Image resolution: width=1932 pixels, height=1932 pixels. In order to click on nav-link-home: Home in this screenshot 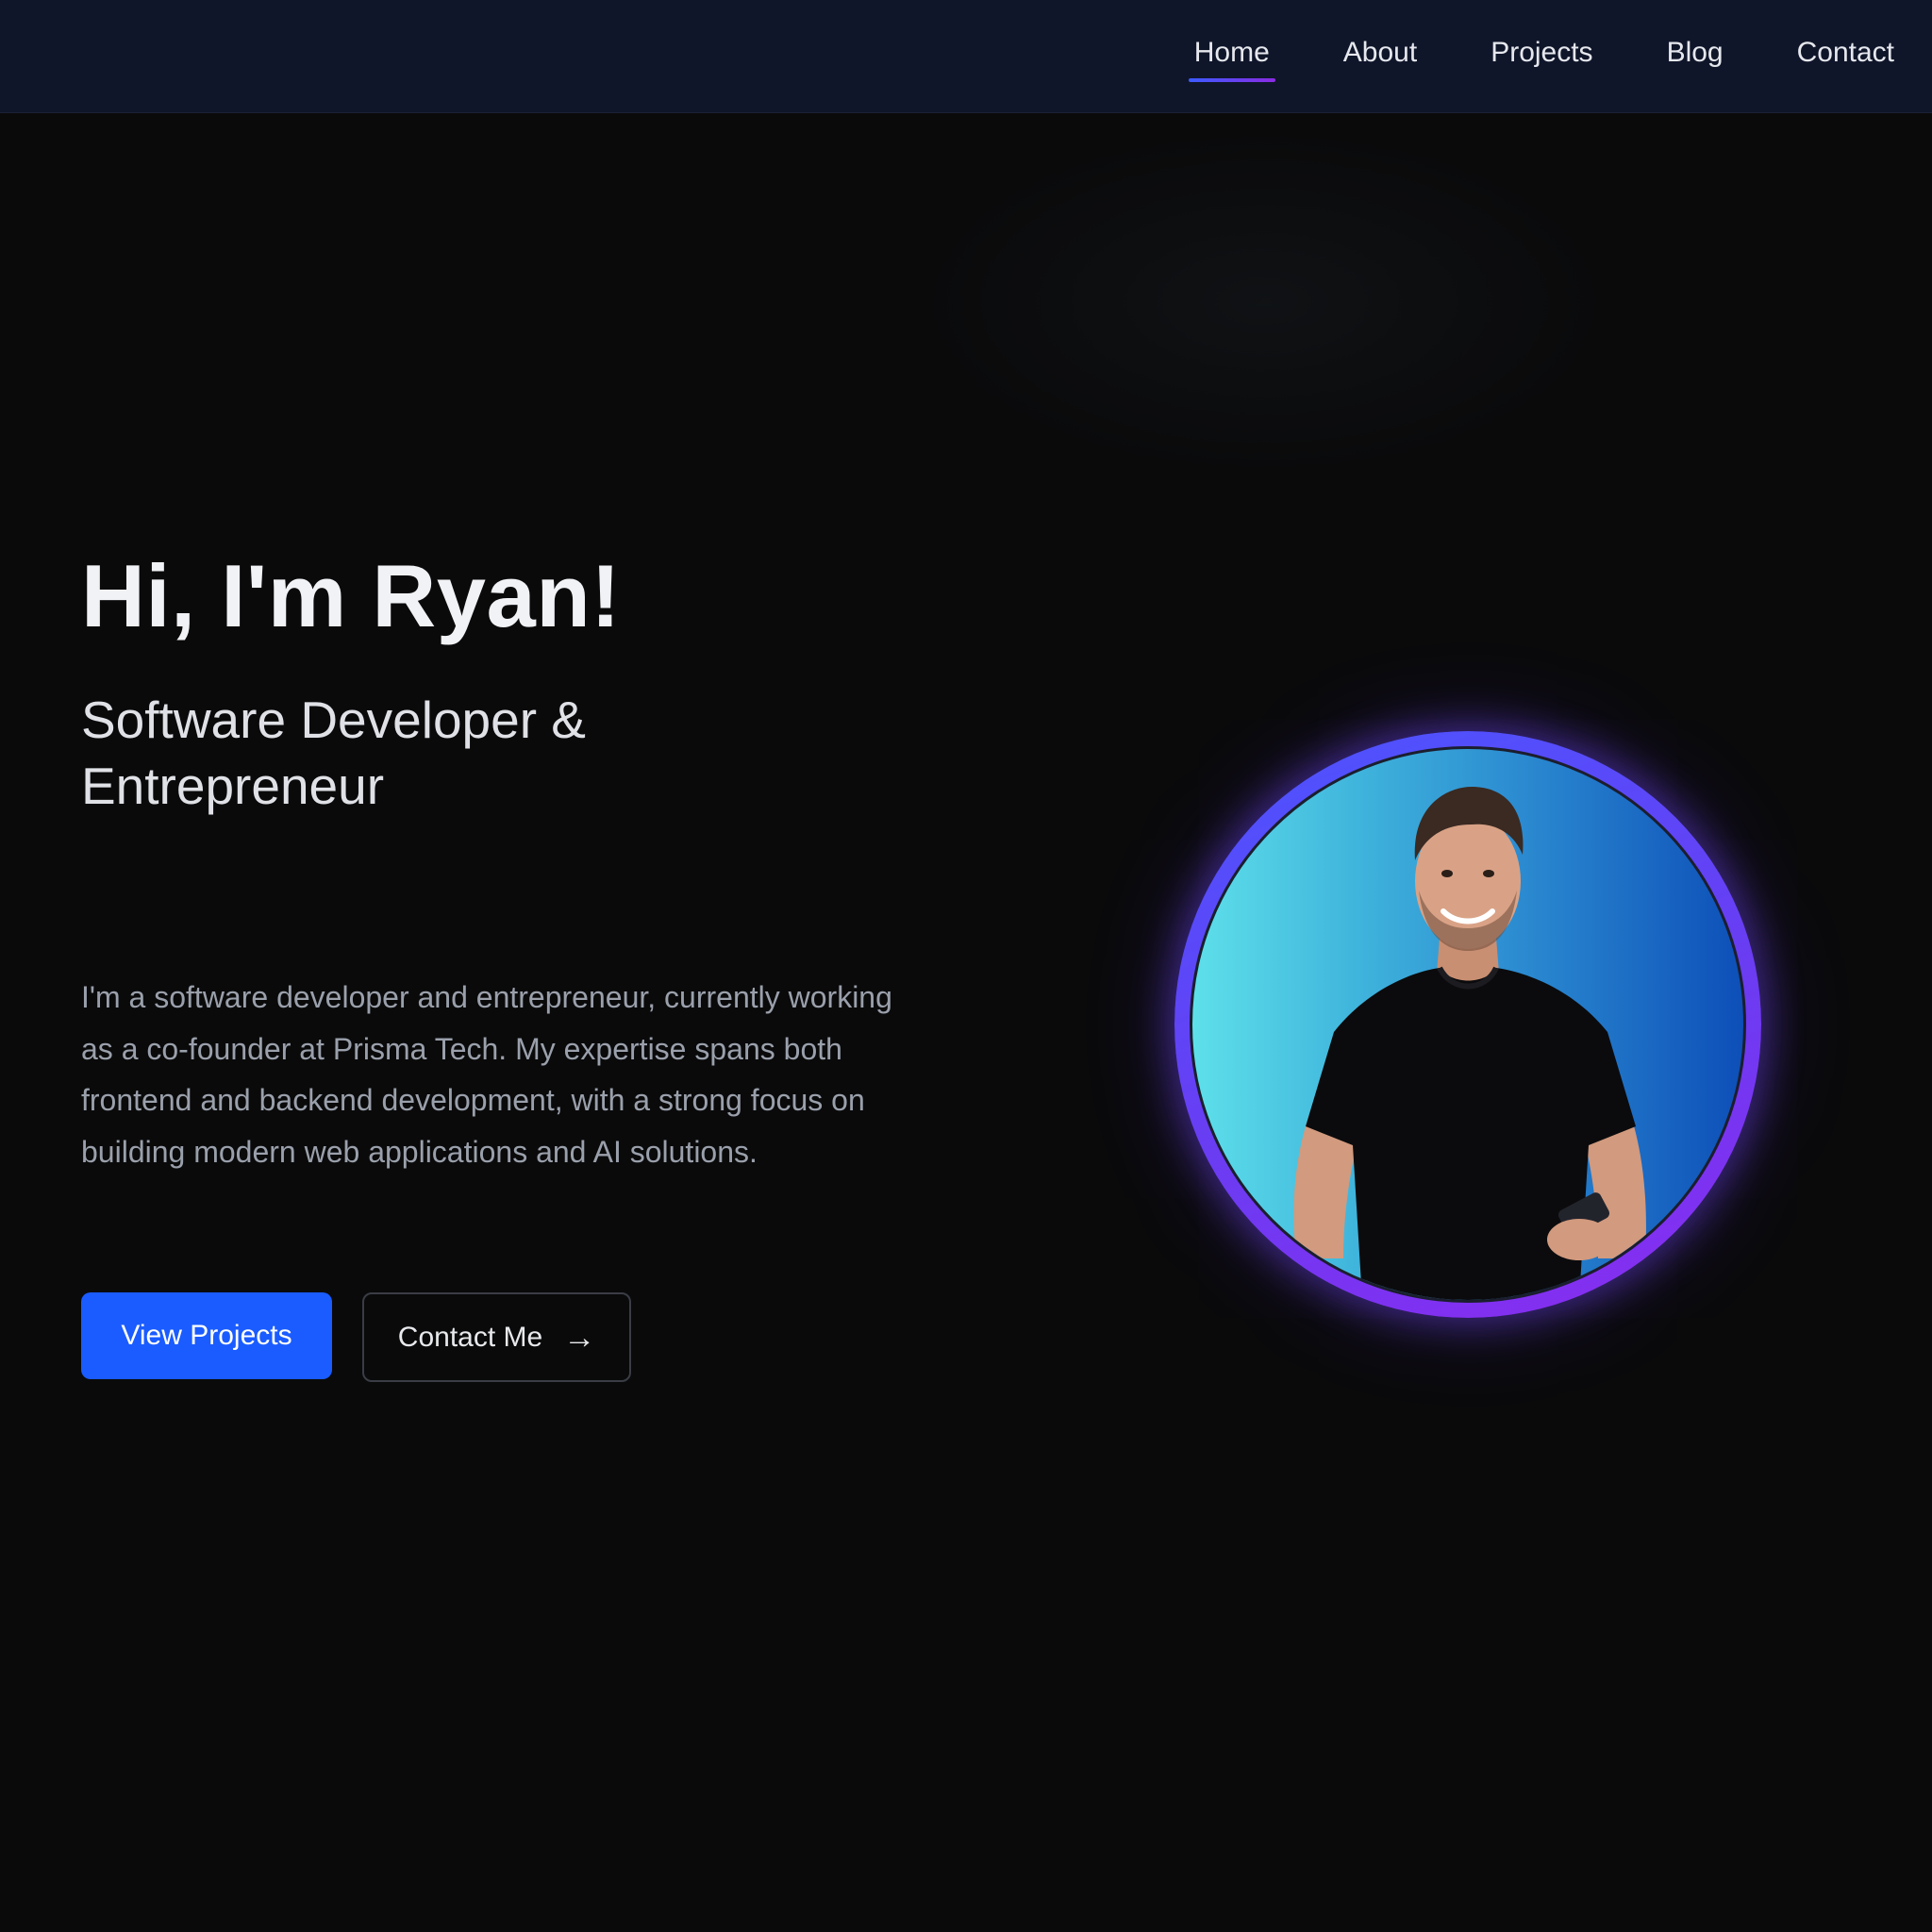, I will do `click(1231, 57)`.